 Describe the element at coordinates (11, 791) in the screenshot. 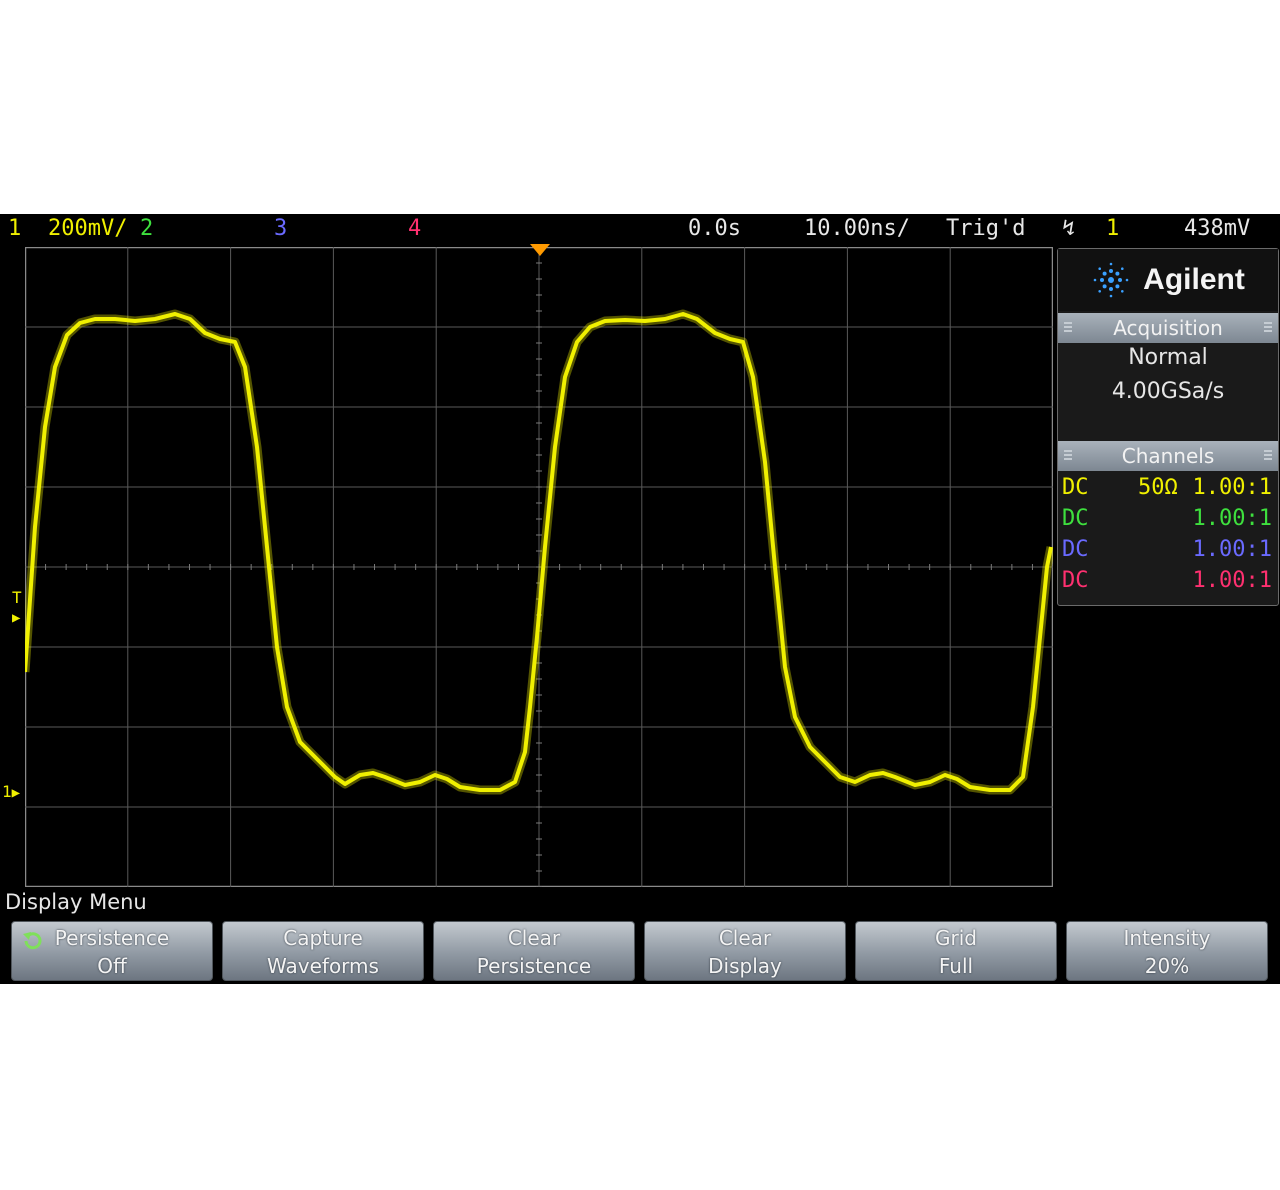

I see `ch1-ground-marker: 1▶` at that location.